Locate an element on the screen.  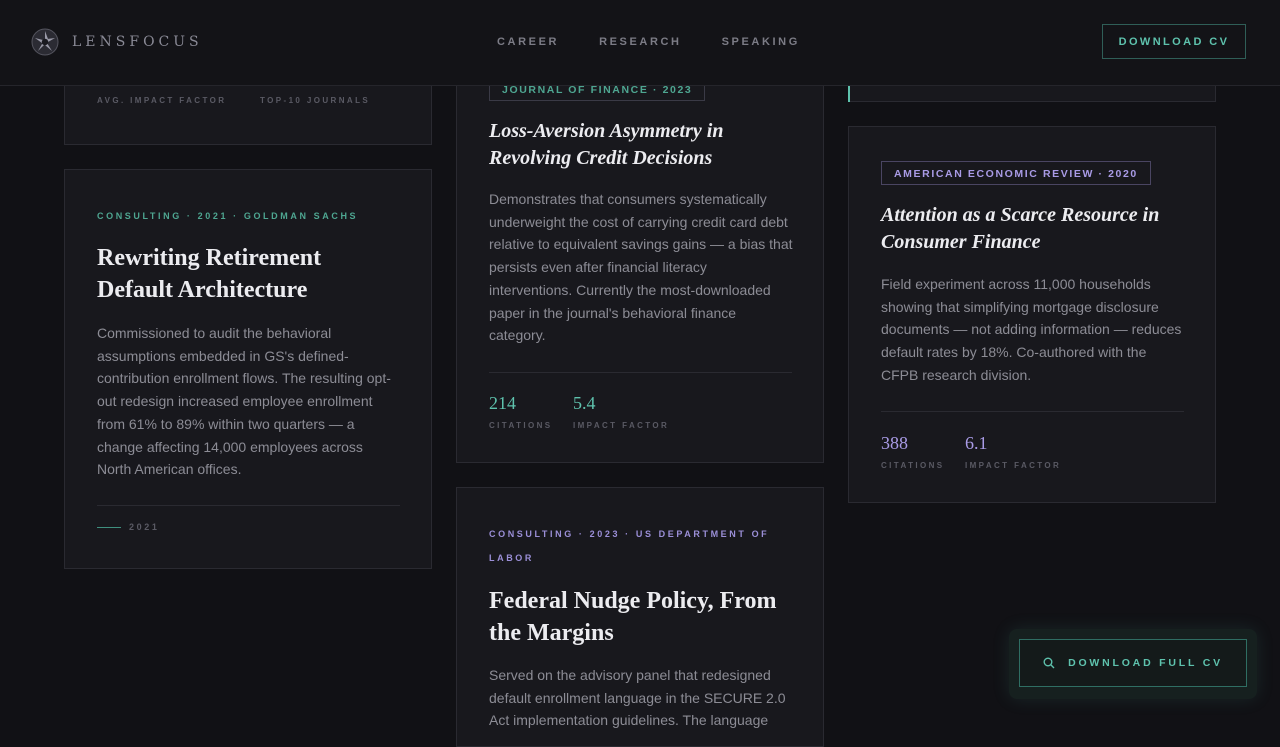
nav-career: CAREER is located at coordinates (528, 42).